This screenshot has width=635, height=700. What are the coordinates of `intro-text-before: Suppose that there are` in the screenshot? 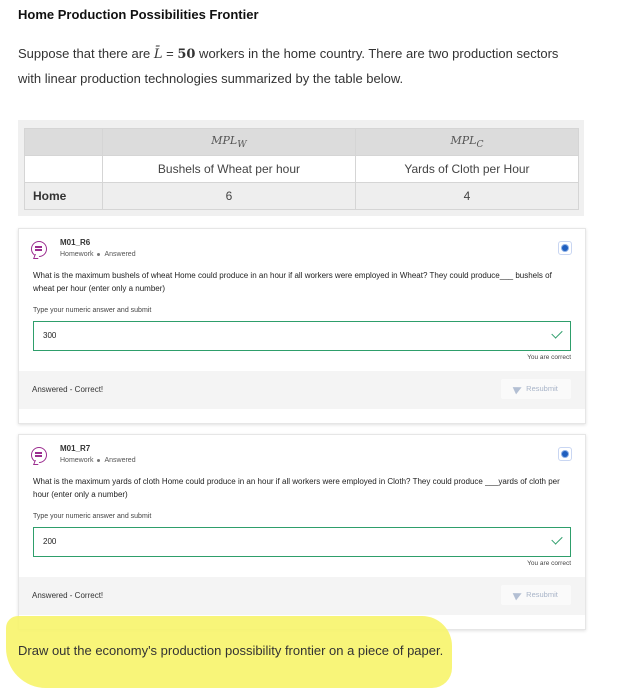 It's located at (86, 53).